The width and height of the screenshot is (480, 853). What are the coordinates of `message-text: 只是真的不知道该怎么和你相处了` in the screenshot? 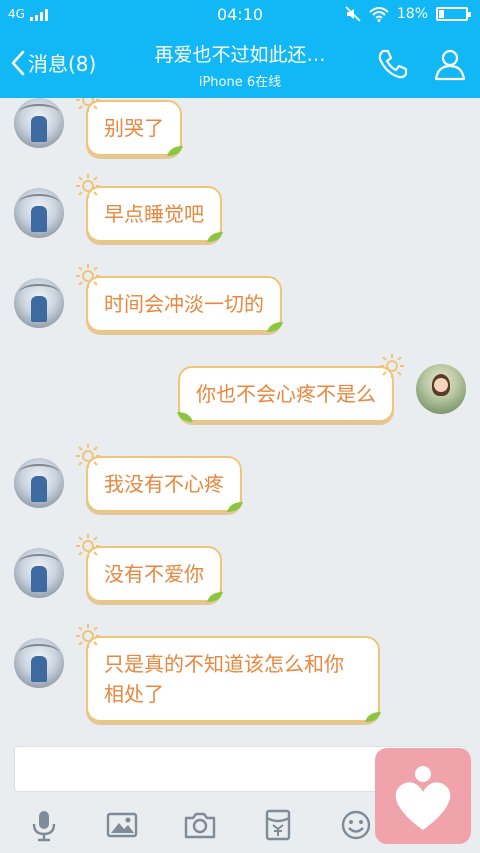 It's located at (224, 679).